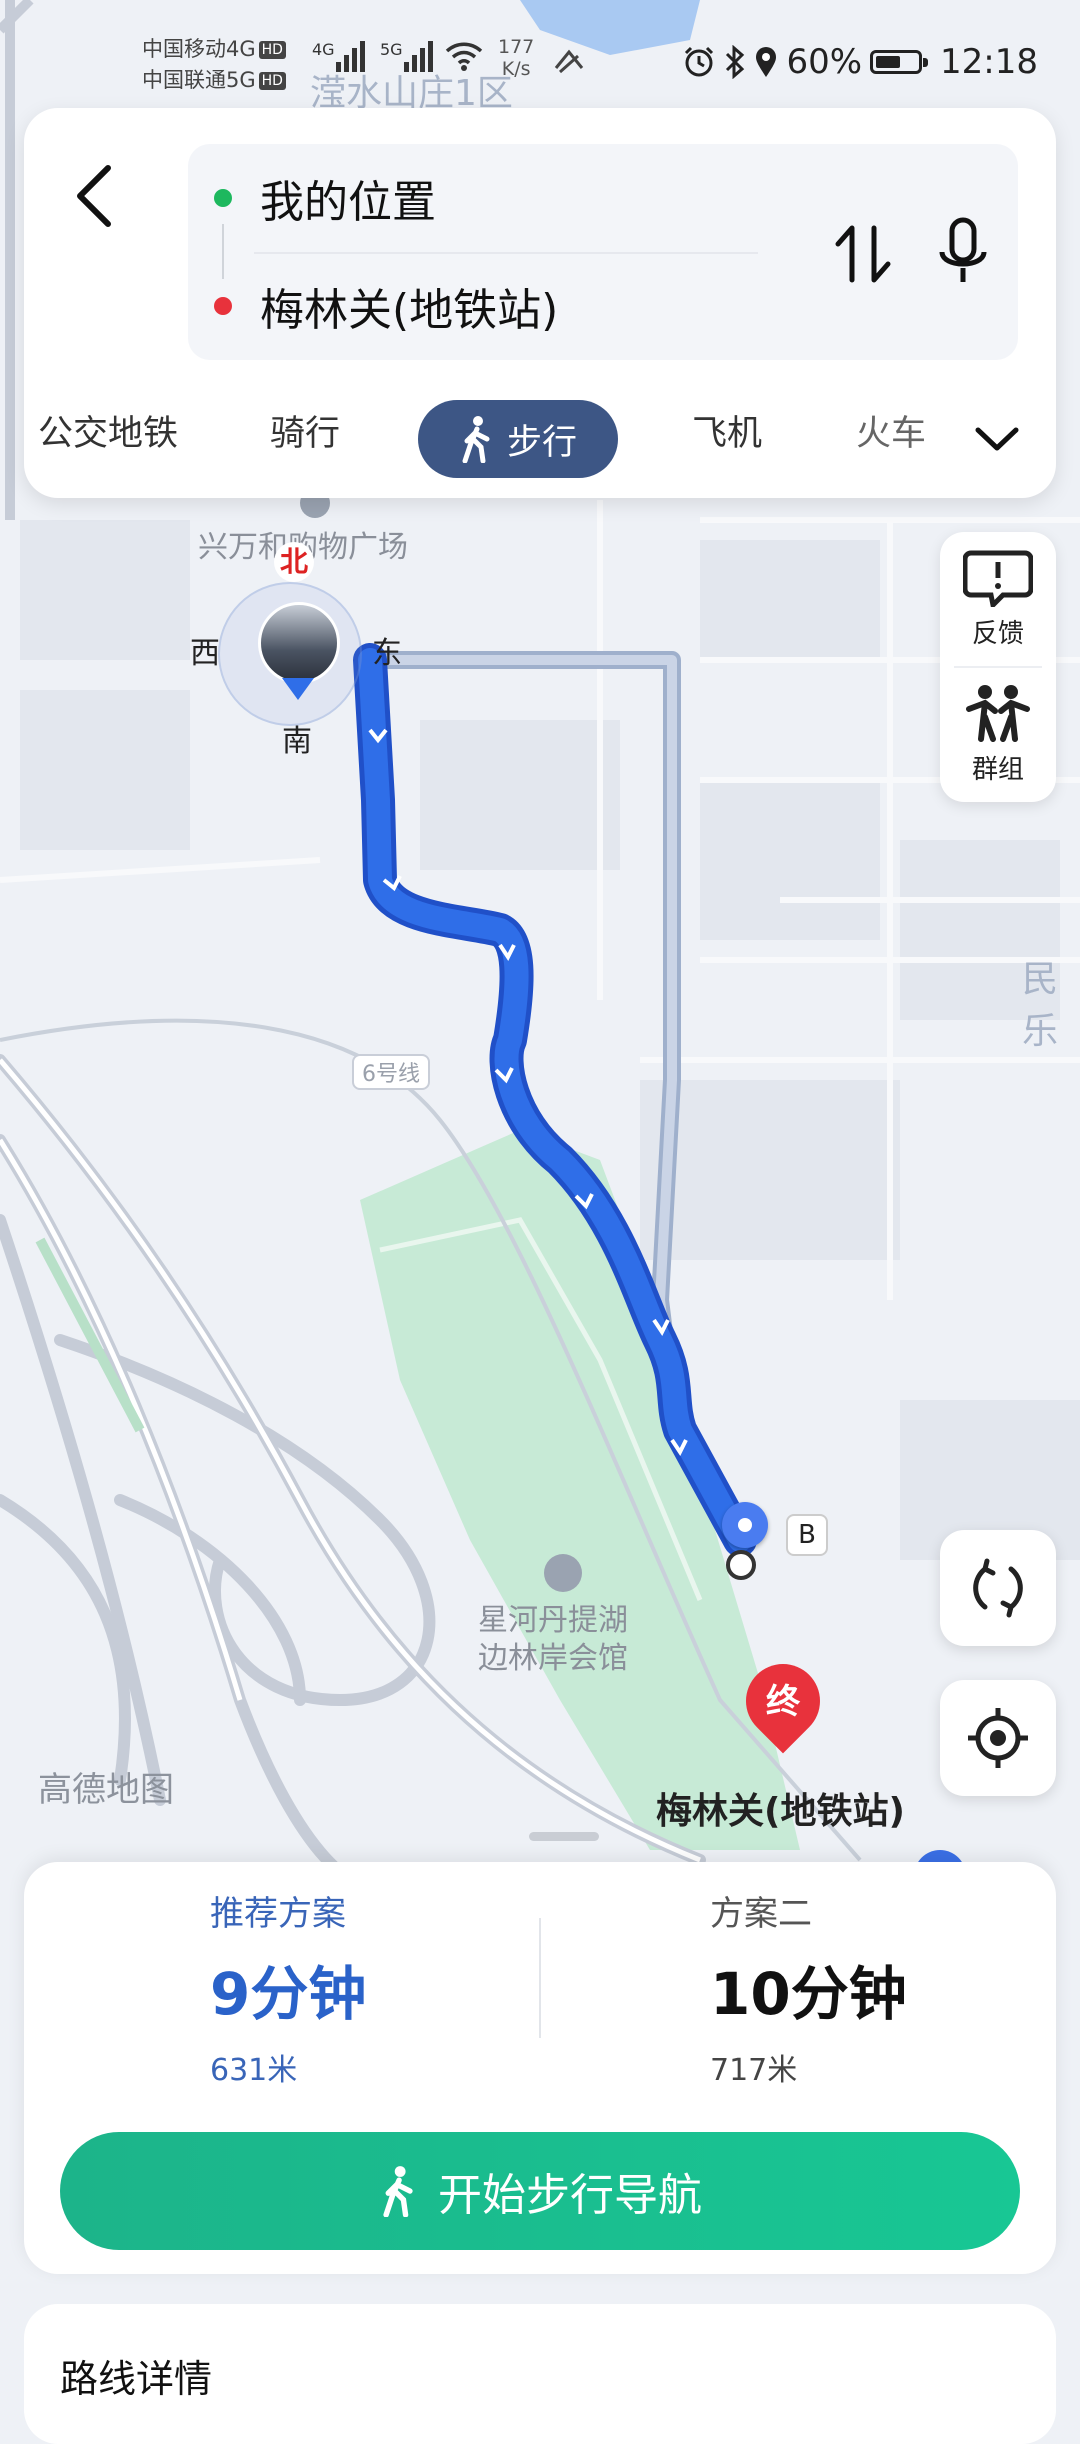 This screenshot has height=2444, width=1080. I want to click on back-button, so click(94, 196).